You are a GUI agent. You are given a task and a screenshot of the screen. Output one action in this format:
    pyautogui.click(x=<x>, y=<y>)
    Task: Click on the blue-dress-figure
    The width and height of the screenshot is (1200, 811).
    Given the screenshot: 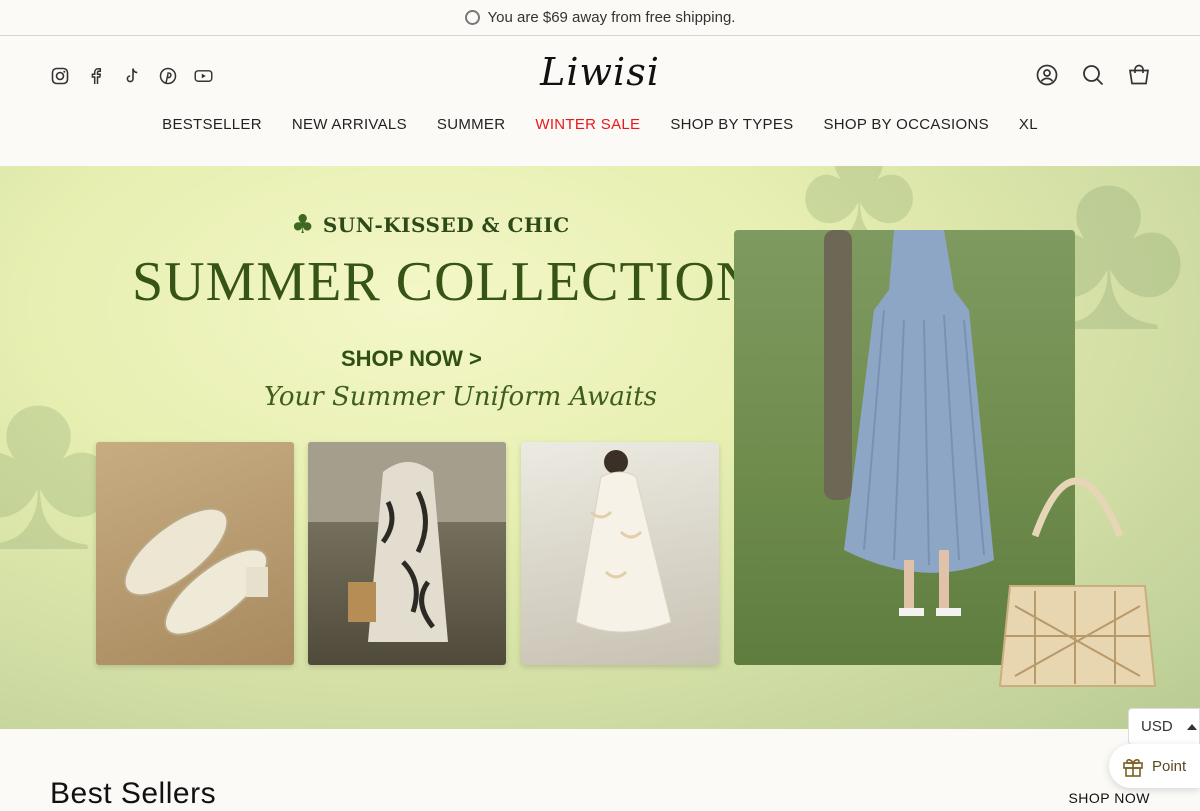 What is the action you would take?
    pyautogui.click(x=919, y=423)
    